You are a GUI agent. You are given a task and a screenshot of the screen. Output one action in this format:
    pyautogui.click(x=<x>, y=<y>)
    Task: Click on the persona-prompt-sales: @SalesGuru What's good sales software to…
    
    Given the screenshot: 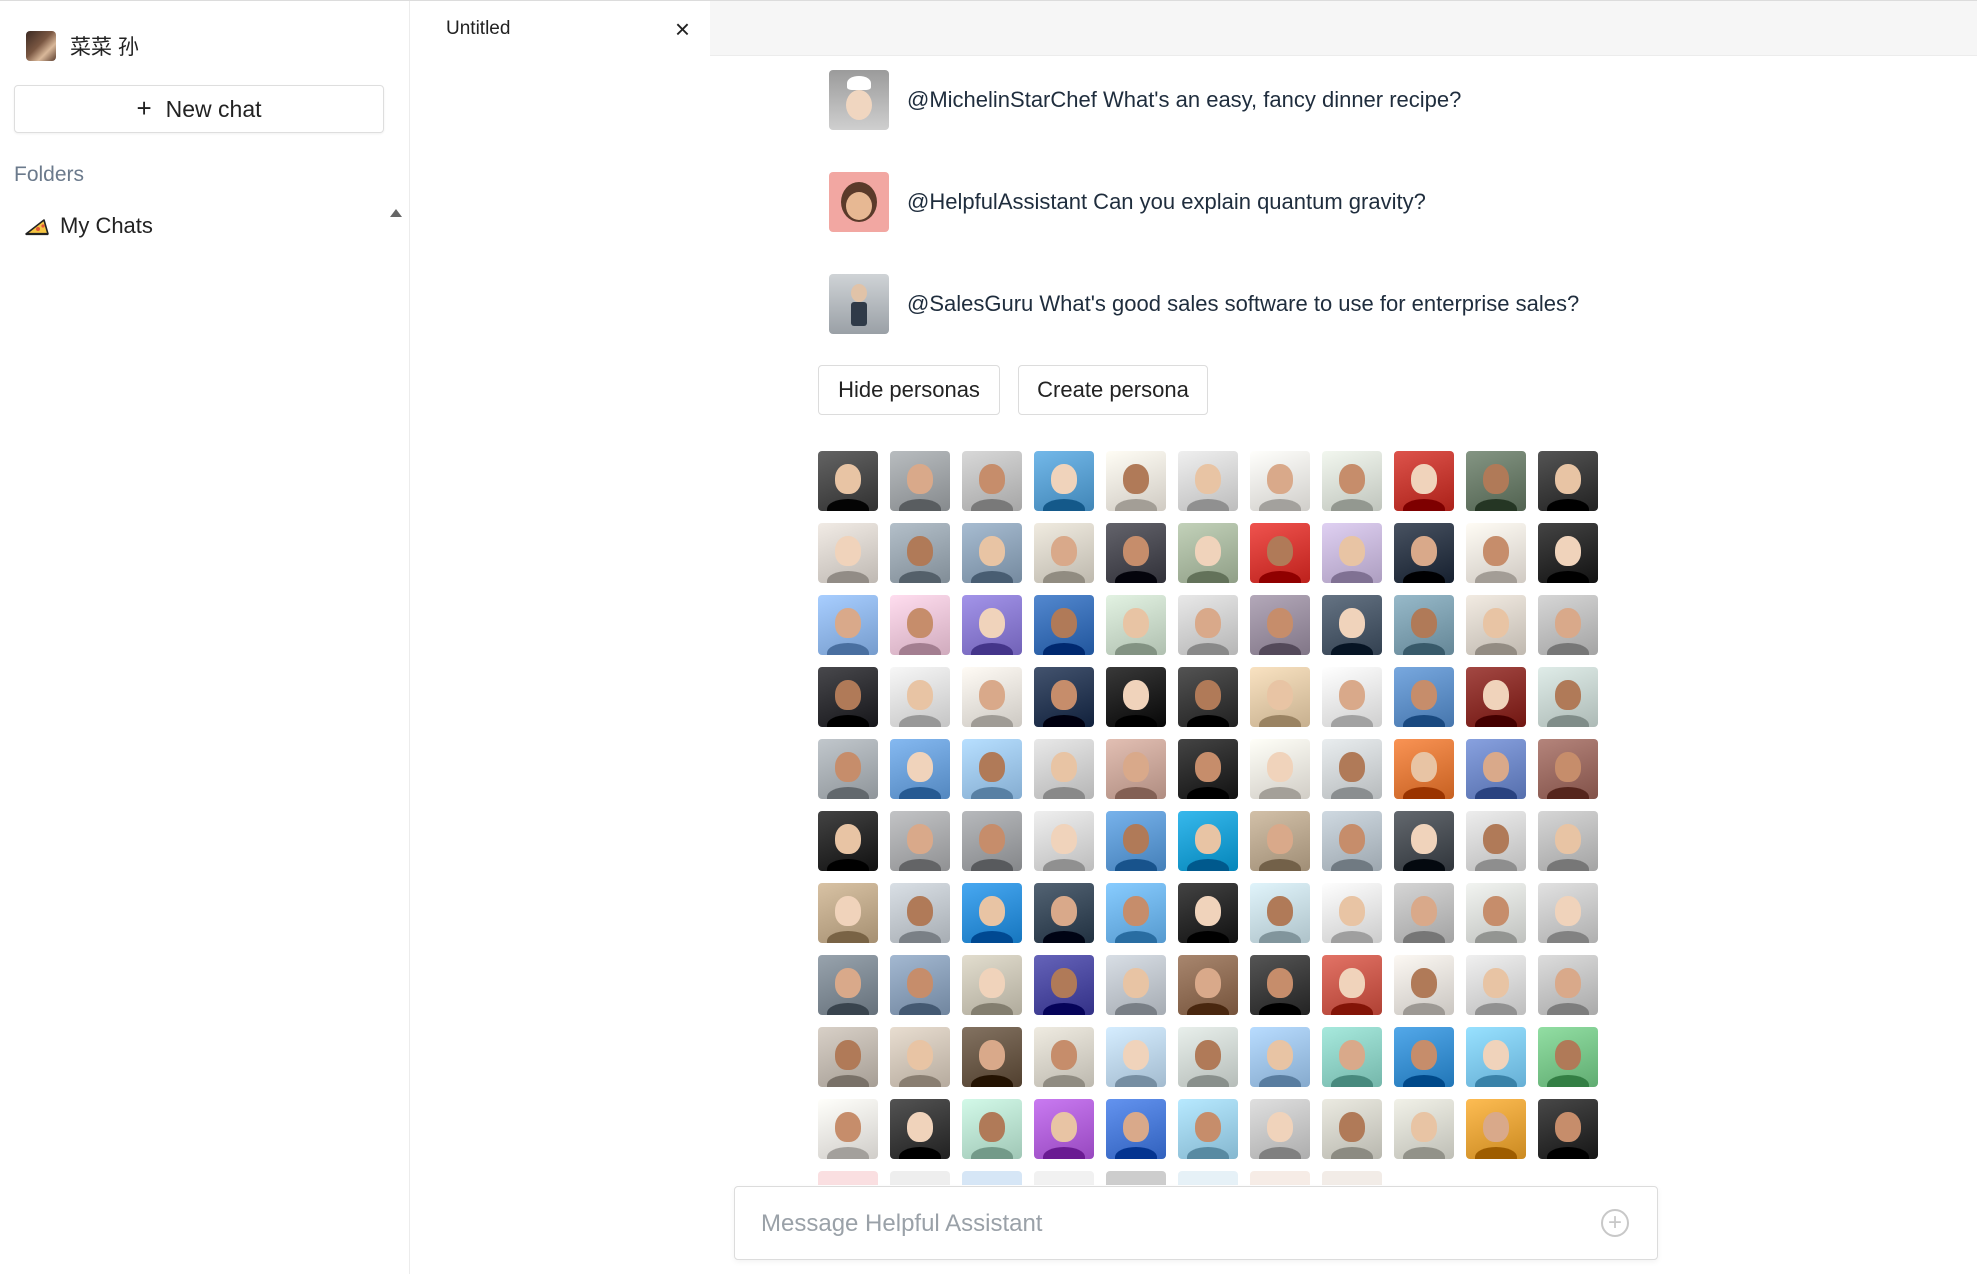 What is the action you would take?
    pyautogui.click(x=1204, y=304)
    